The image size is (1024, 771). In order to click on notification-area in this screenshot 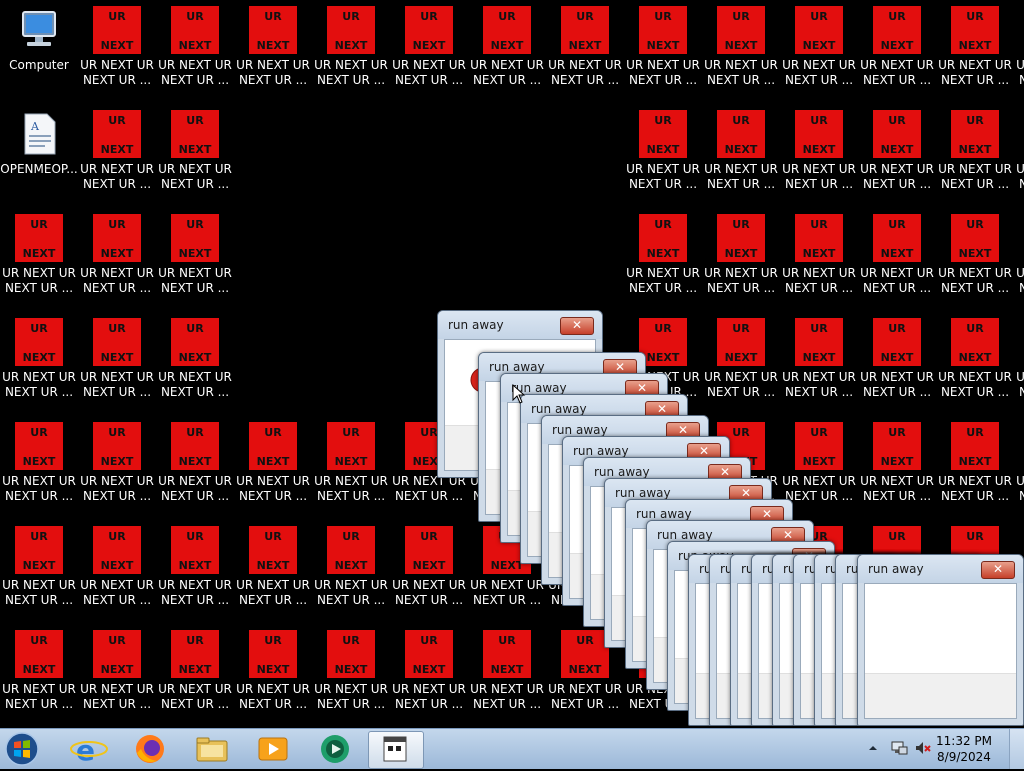, I will do `click(899, 749)`.